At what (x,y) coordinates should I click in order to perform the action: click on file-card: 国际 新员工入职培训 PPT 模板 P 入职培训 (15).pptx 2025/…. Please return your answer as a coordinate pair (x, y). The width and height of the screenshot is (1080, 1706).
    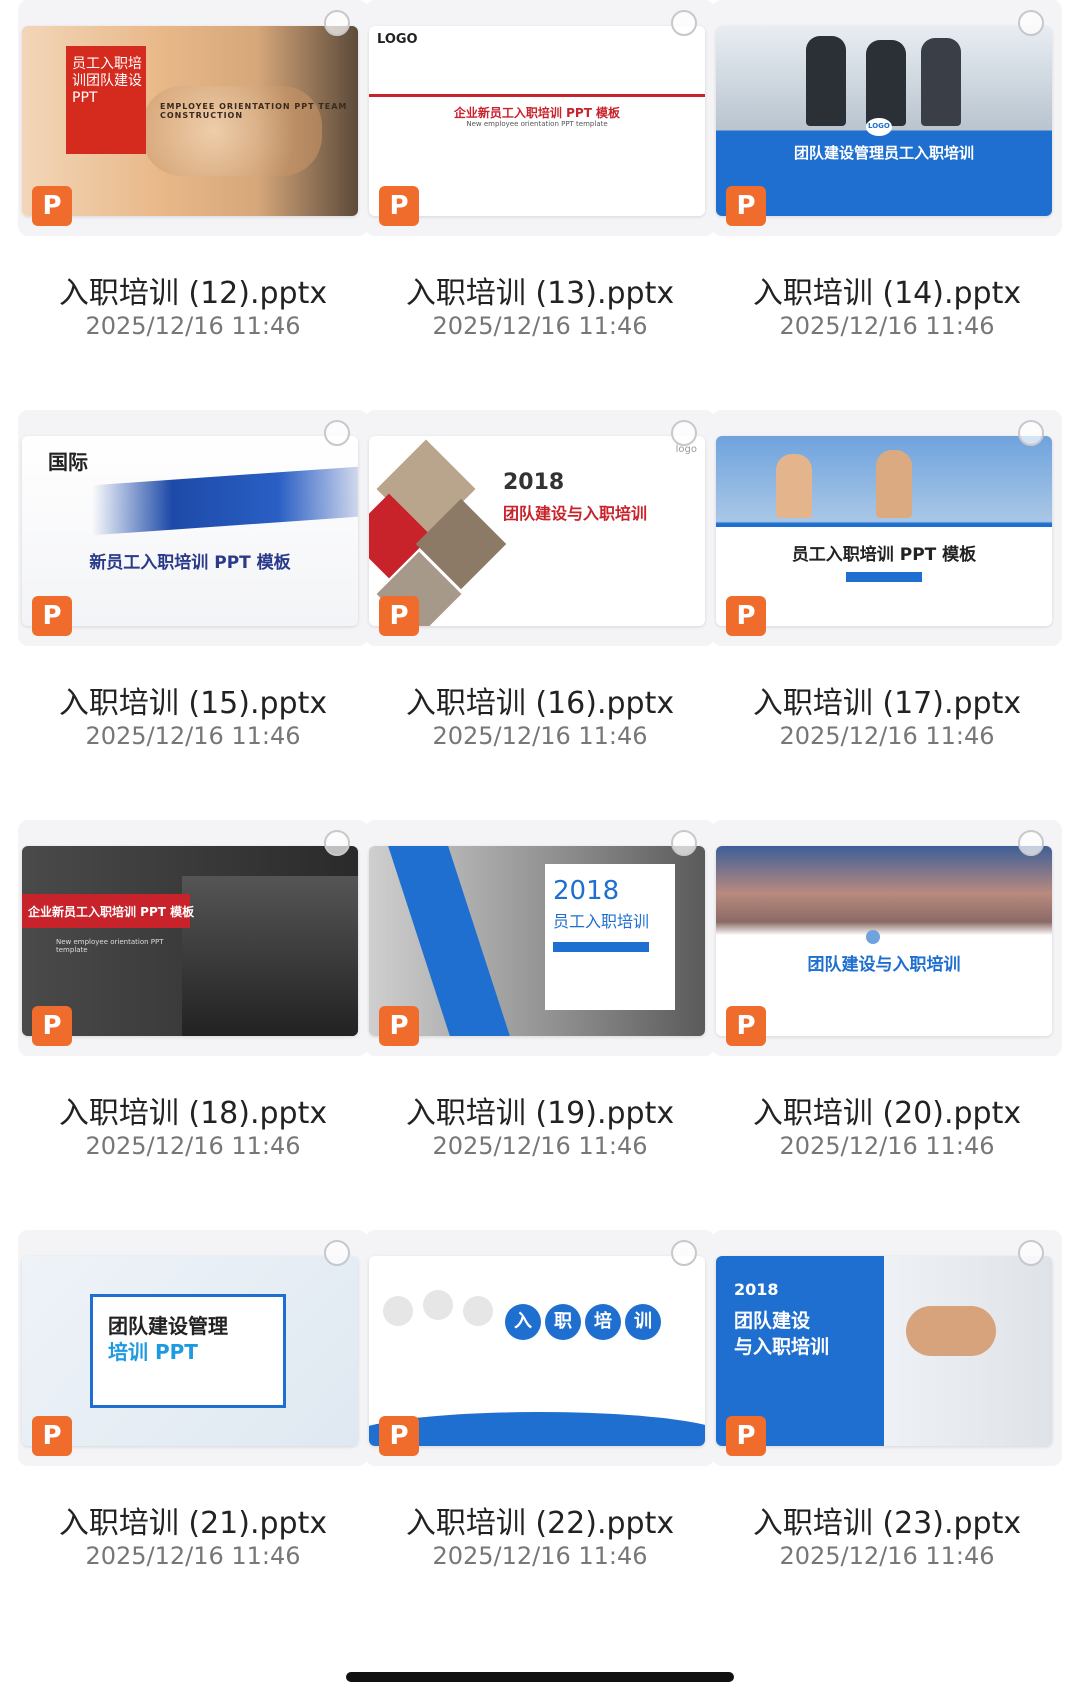
    Looking at the image, I should click on (193, 605).